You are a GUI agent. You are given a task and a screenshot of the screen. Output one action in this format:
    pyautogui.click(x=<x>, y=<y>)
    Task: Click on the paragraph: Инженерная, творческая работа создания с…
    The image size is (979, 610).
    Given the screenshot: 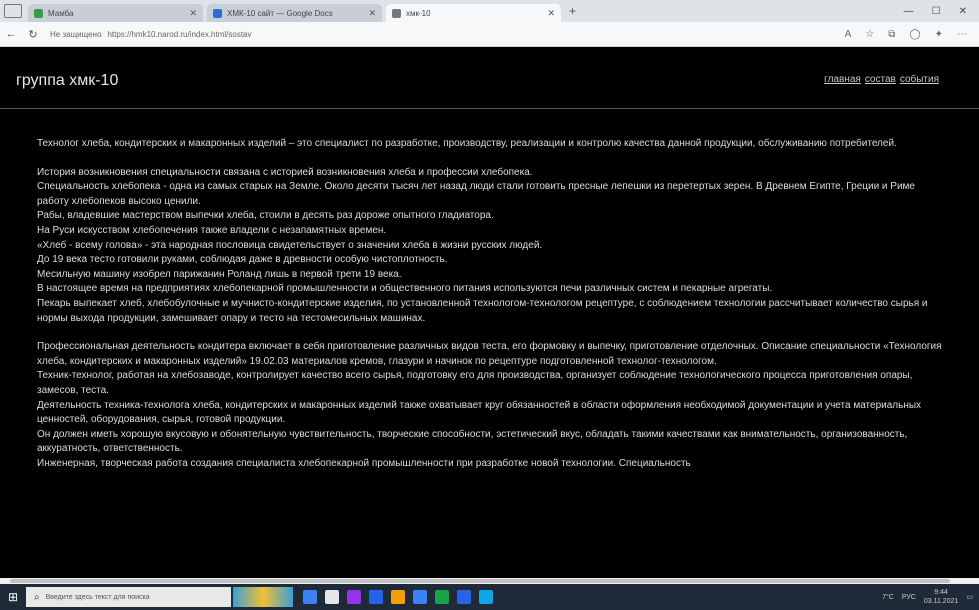 What is the action you would take?
    pyautogui.click(x=364, y=463)
    